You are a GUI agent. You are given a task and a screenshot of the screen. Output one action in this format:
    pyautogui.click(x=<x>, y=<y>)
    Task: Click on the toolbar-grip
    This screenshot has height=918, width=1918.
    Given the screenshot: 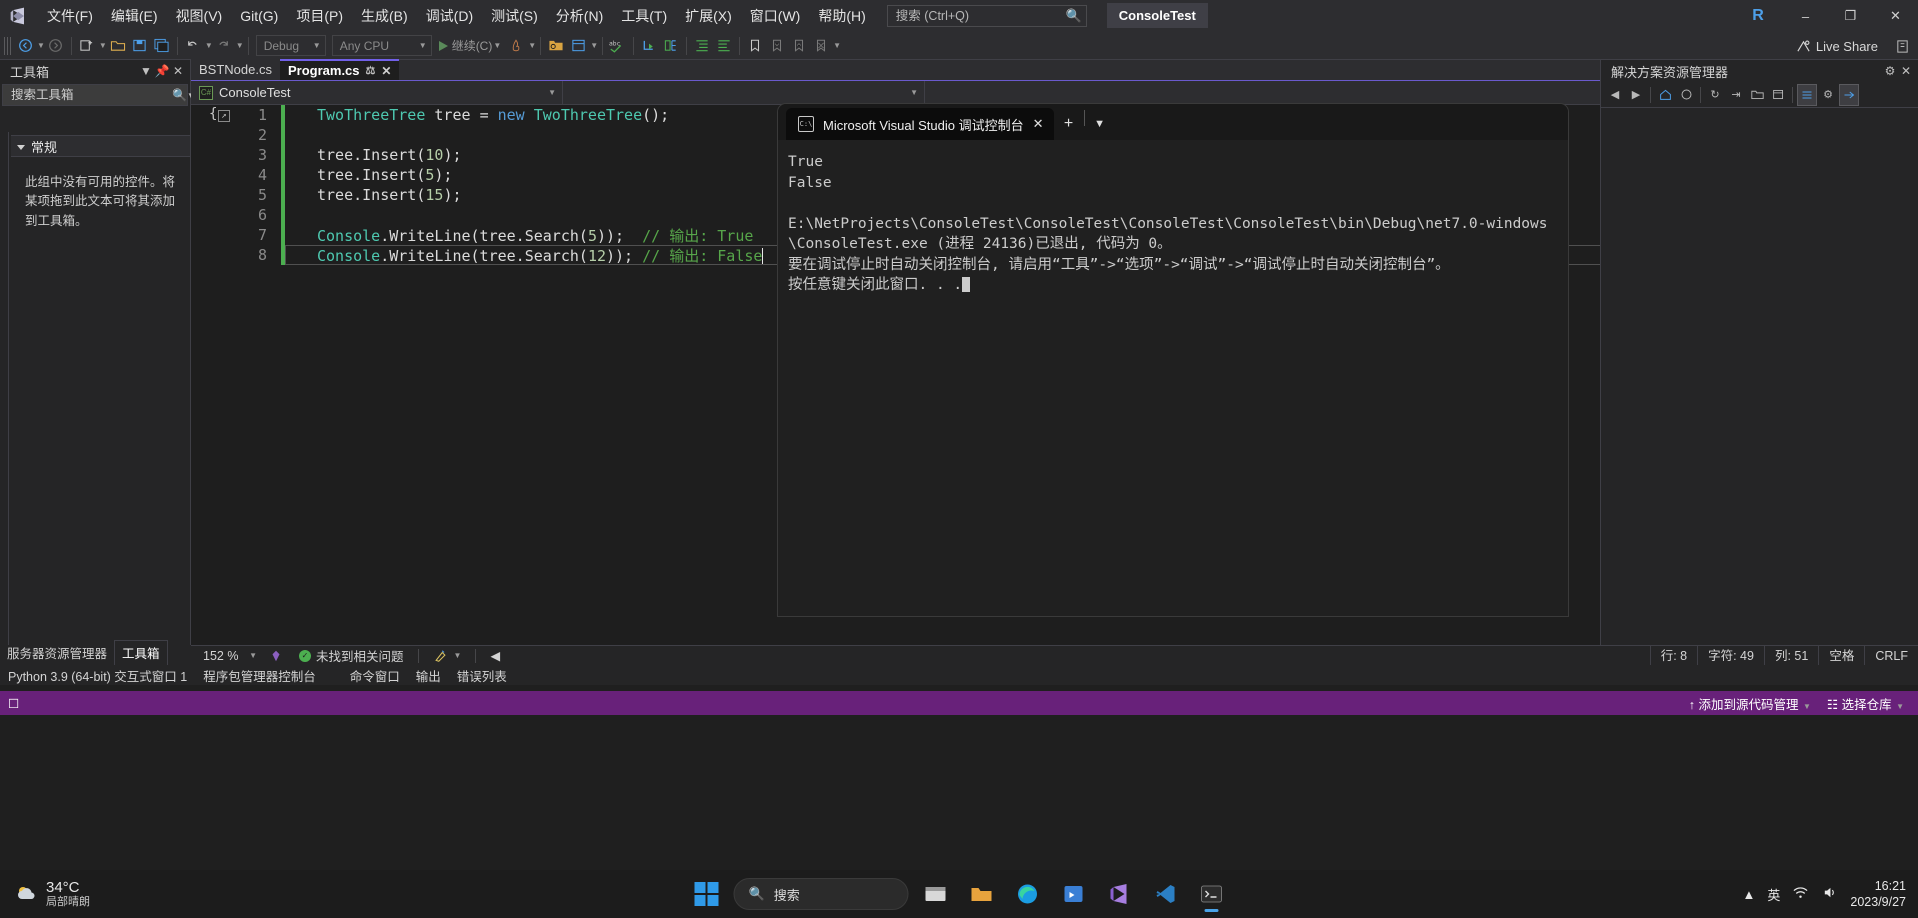 What is the action you would take?
    pyautogui.click(x=8, y=45)
    